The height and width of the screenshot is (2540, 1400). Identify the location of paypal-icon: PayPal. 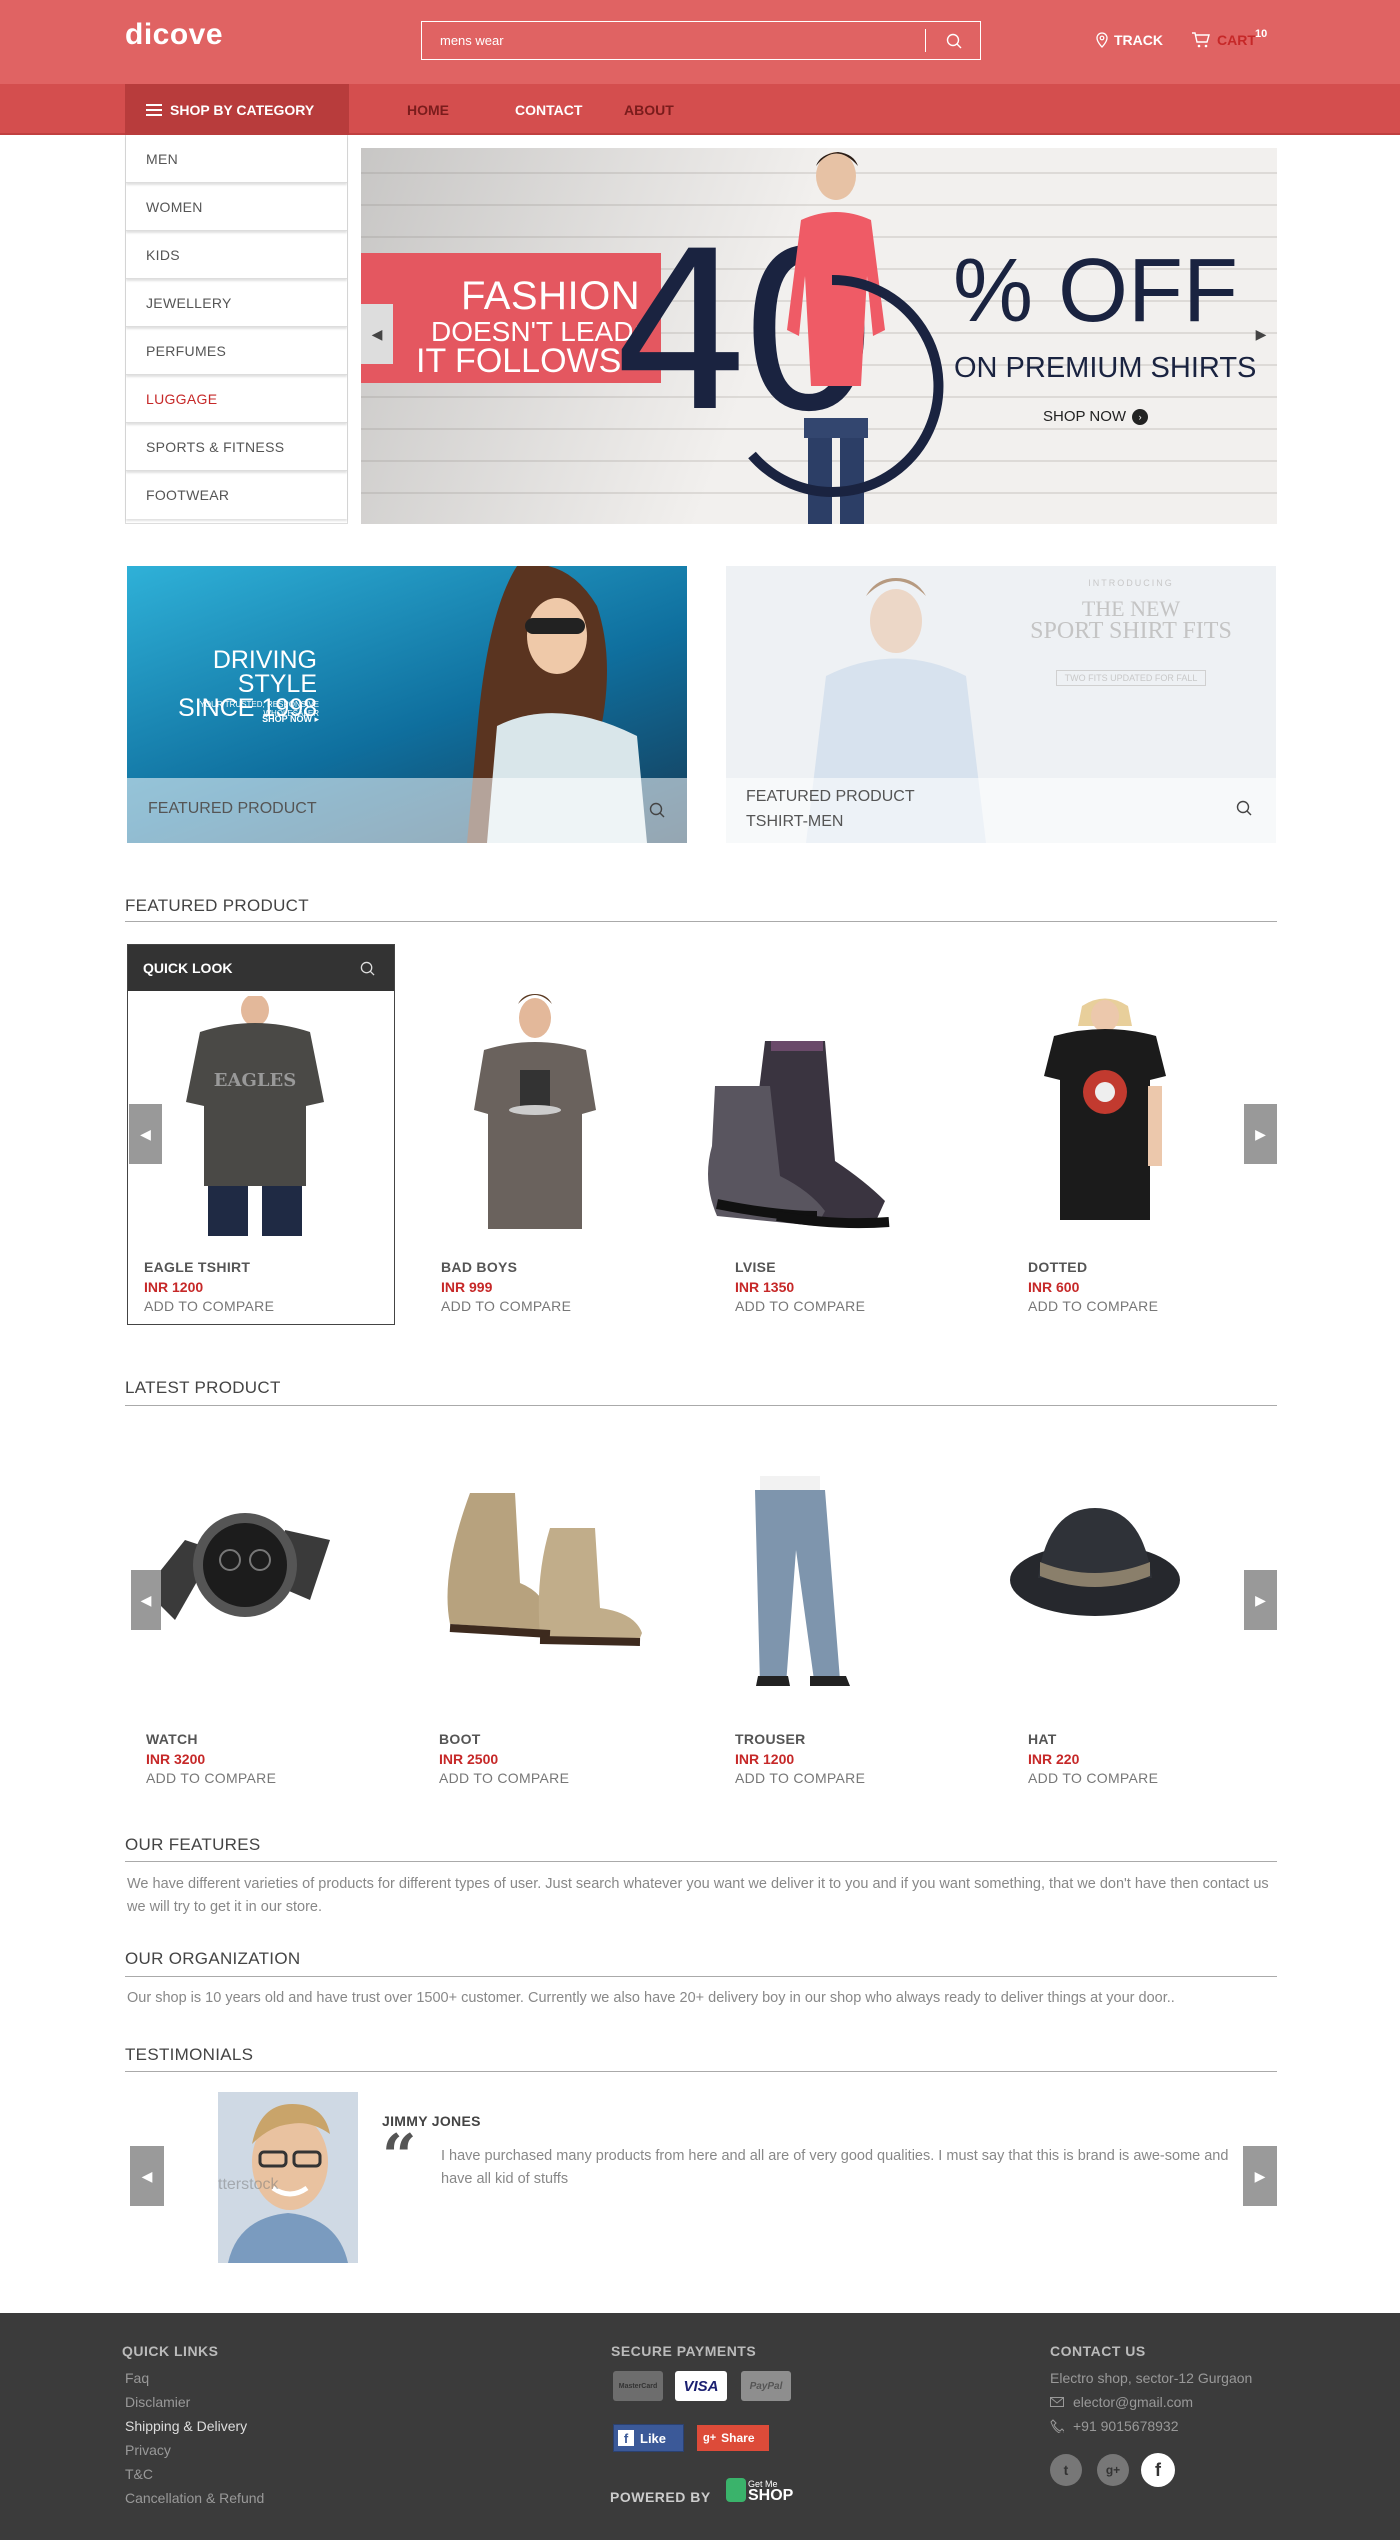
(766, 2386).